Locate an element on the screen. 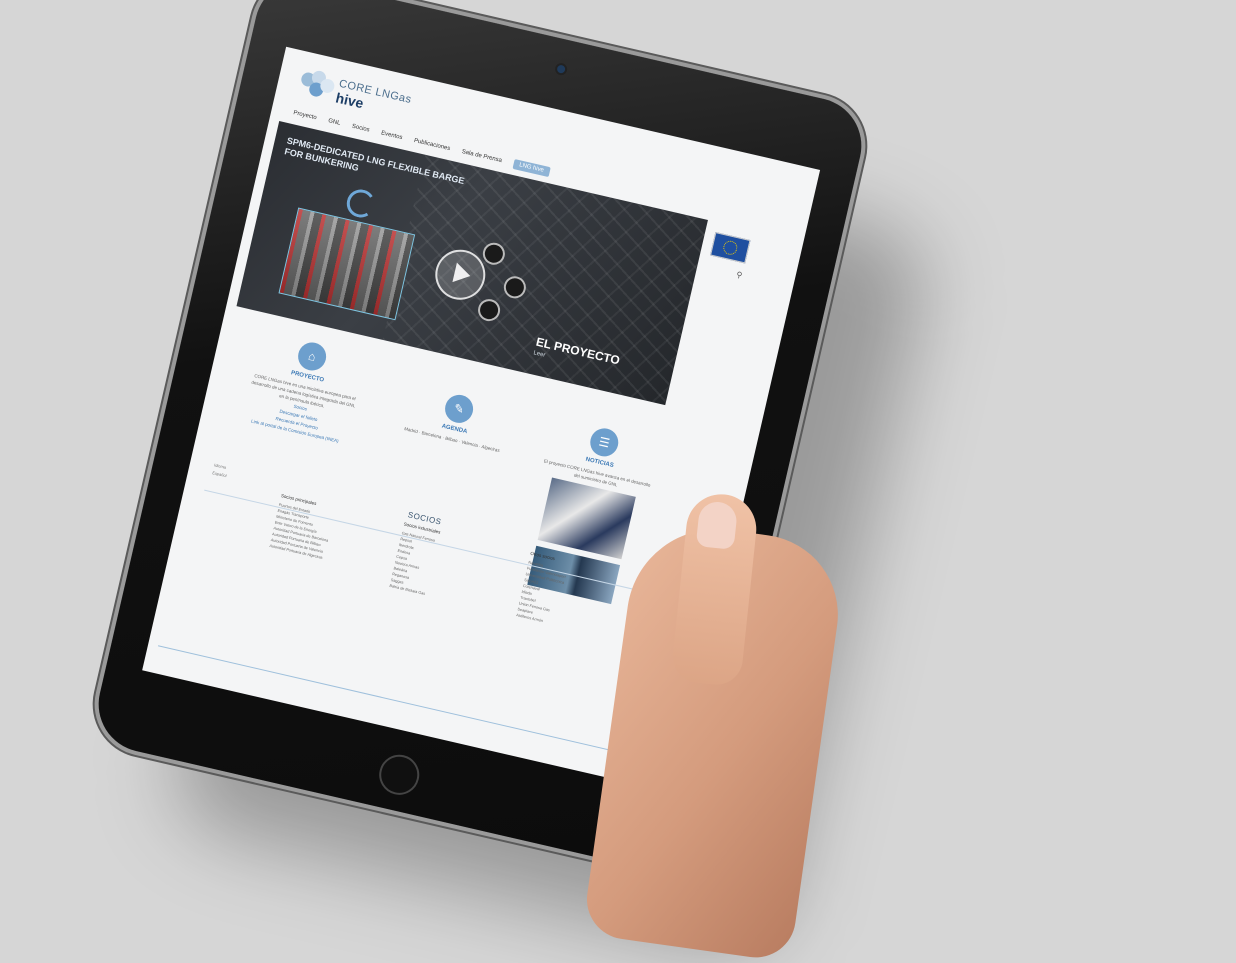 The width and height of the screenshot is (1236, 963). nav-item-socios: Socios is located at coordinates (360, 129).